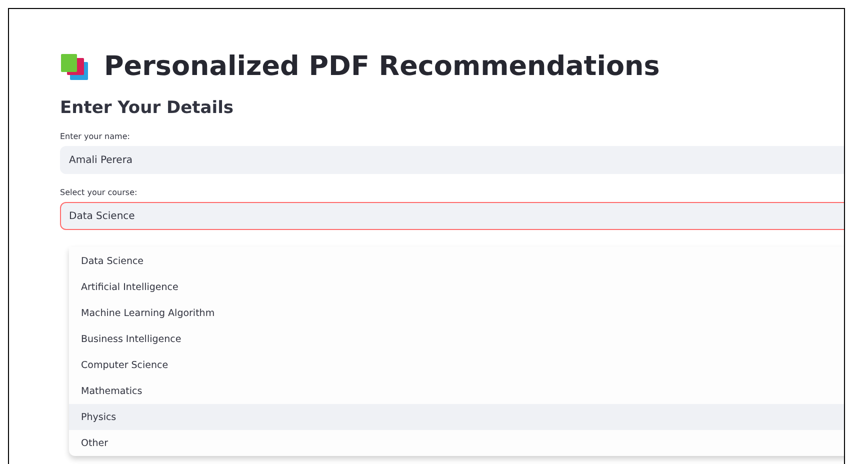  Describe the element at coordinates (456, 287) in the screenshot. I see `dropdown-option: Artificial Intelligence` at that location.